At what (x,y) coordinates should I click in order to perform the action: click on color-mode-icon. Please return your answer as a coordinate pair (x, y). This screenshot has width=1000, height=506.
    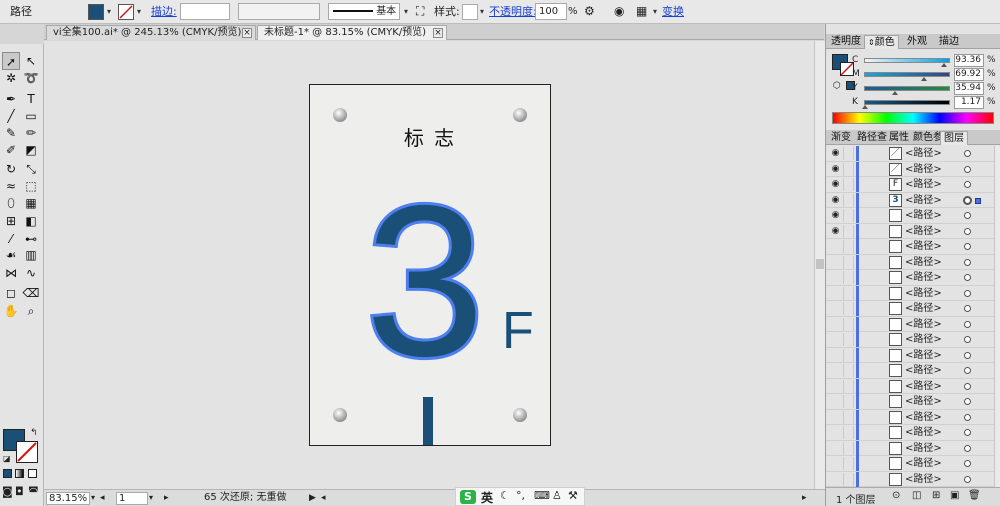
    Looking at the image, I should click on (7, 473).